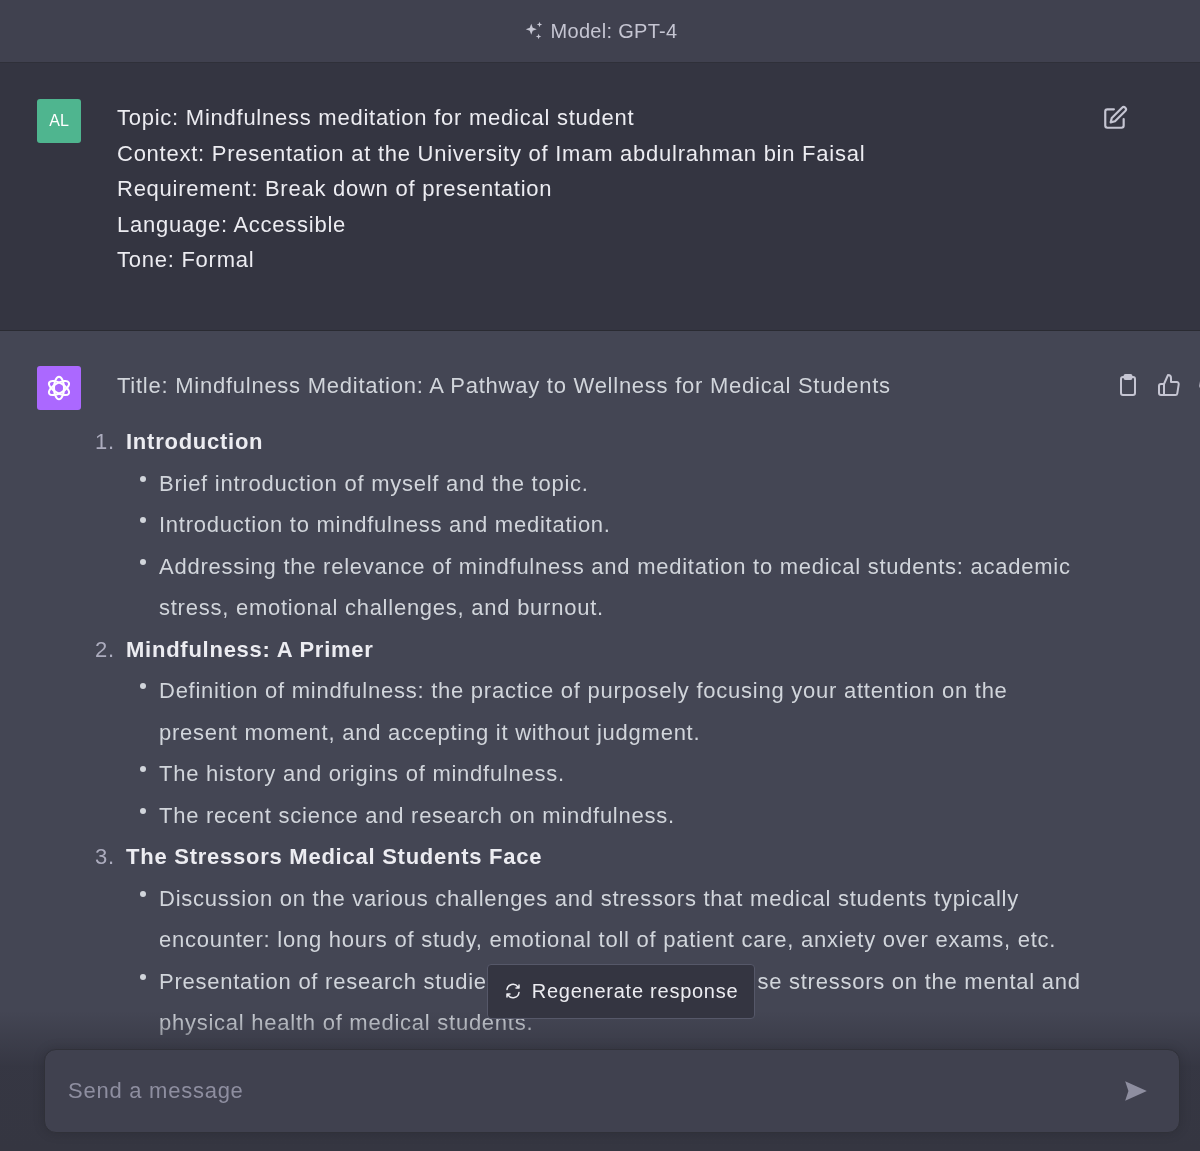  Describe the element at coordinates (335, 189) in the screenshot. I see `message-text: Requirement: Break down of presentation` at that location.